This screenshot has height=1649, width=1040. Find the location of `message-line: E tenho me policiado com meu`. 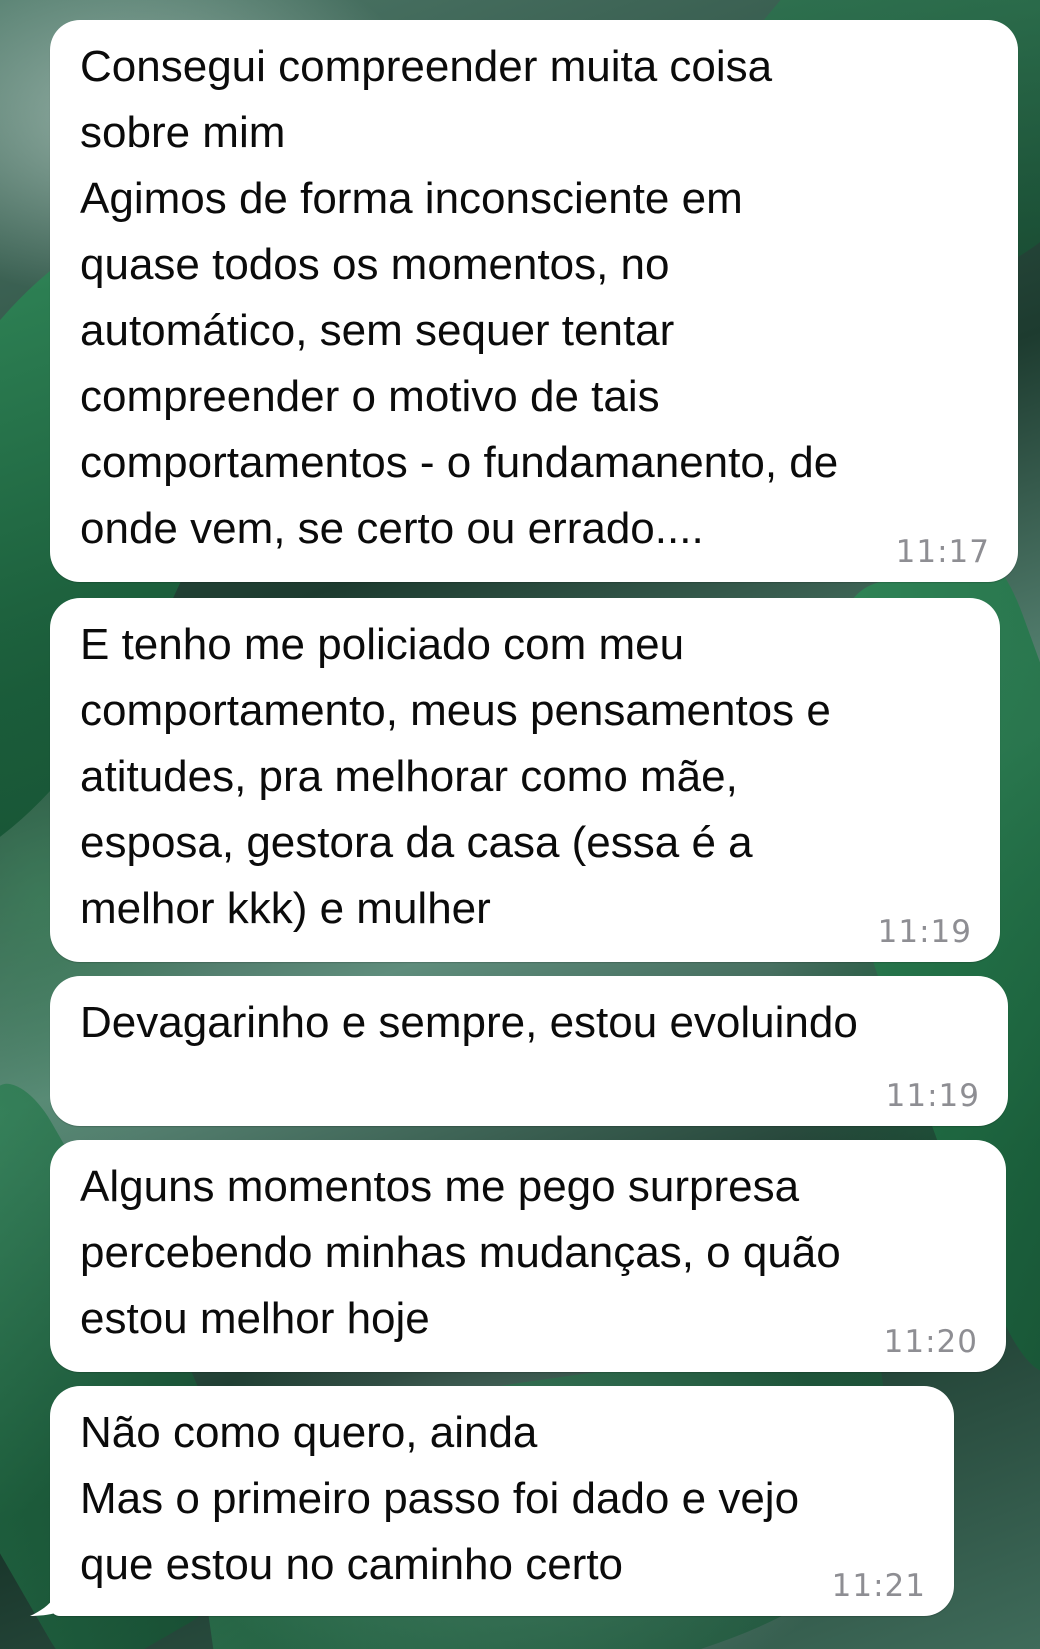

message-line: E tenho me policiado com meu is located at coordinates (382, 644).